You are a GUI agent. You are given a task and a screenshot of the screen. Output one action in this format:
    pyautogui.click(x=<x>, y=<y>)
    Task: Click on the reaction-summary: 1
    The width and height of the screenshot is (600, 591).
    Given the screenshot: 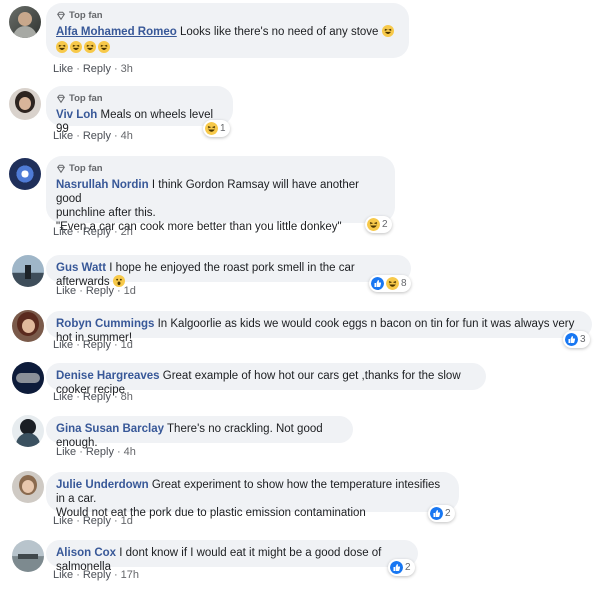 What is the action you would take?
    pyautogui.click(x=216, y=128)
    